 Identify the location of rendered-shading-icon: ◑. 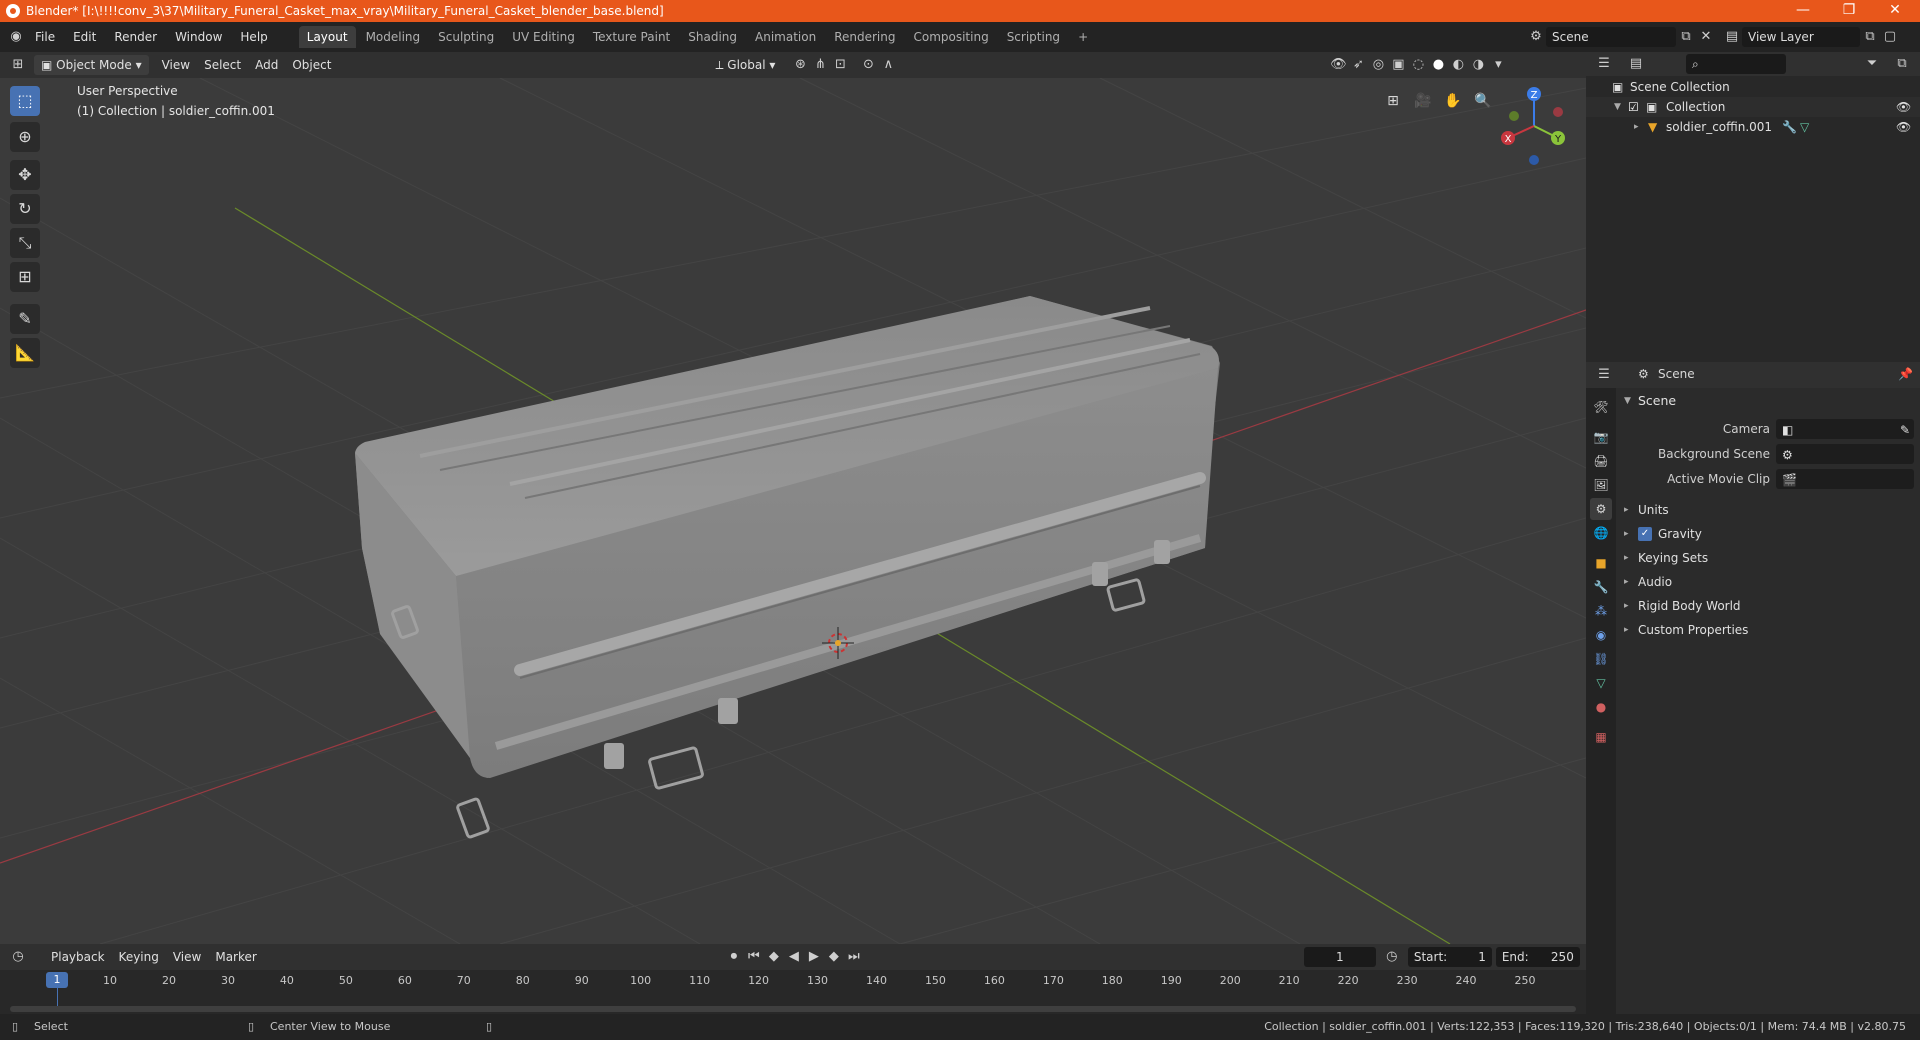
(1478, 65).